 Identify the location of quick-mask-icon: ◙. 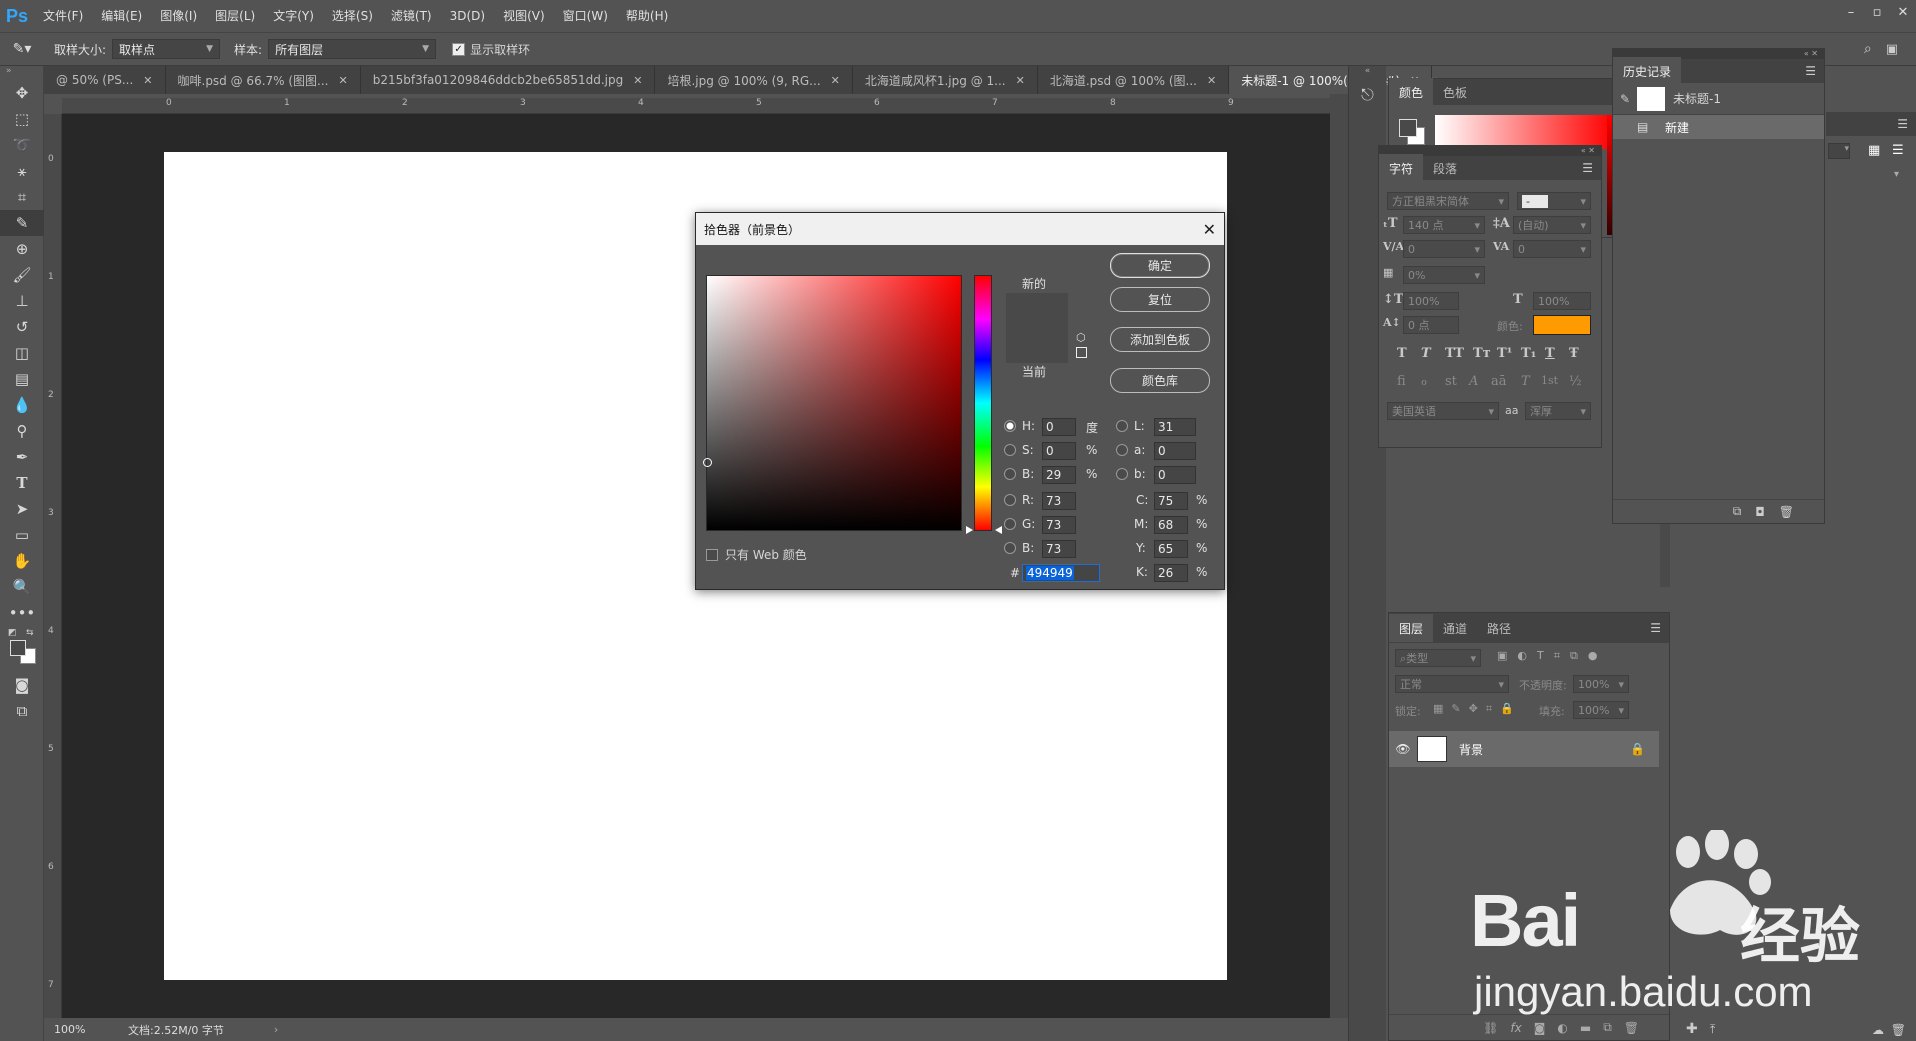
(22, 685).